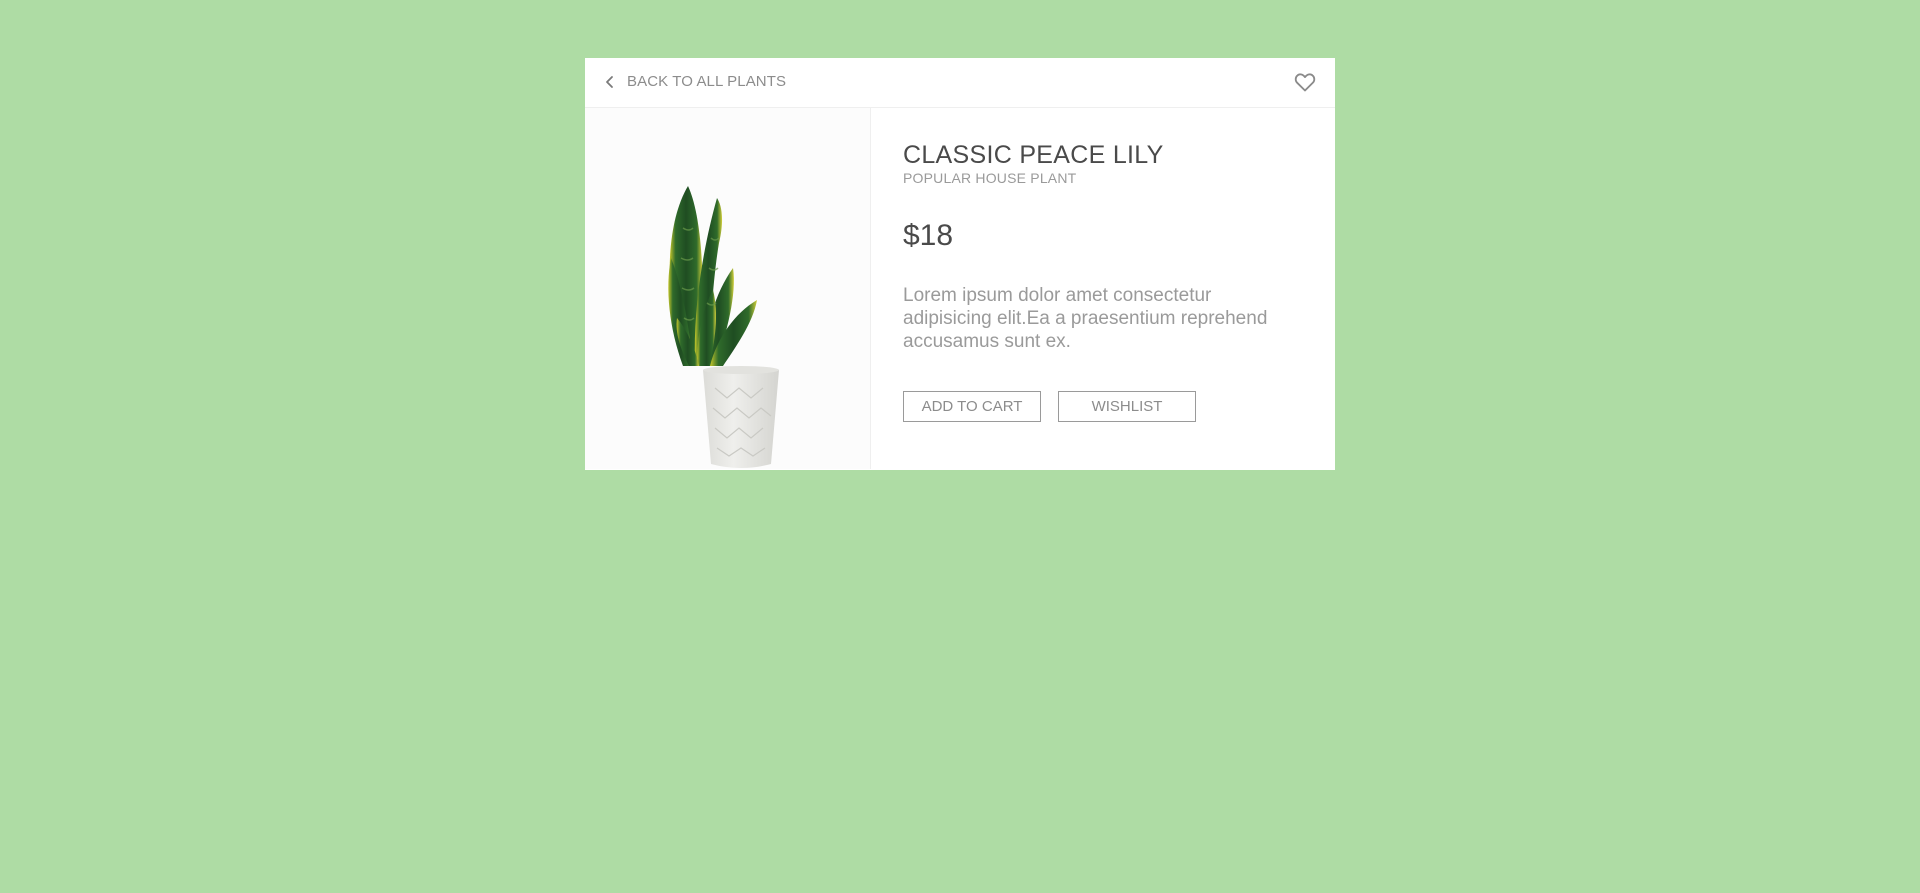 This screenshot has height=893, width=1920. I want to click on favorite-button, so click(1305, 82).